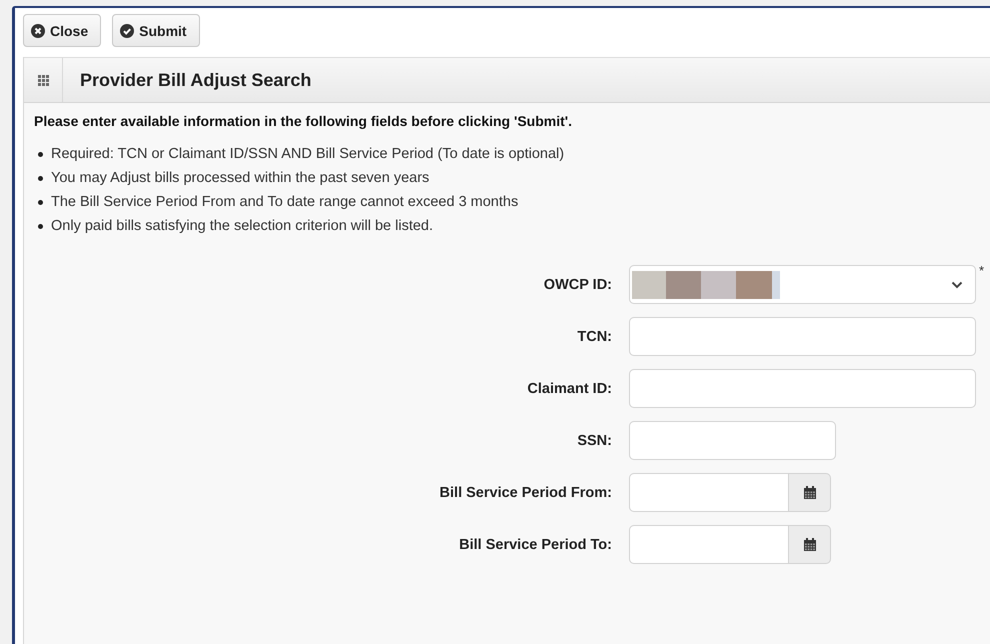 The image size is (990, 644). What do you see at coordinates (594, 440) in the screenshot?
I see `field-label: SSN:` at bounding box center [594, 440].